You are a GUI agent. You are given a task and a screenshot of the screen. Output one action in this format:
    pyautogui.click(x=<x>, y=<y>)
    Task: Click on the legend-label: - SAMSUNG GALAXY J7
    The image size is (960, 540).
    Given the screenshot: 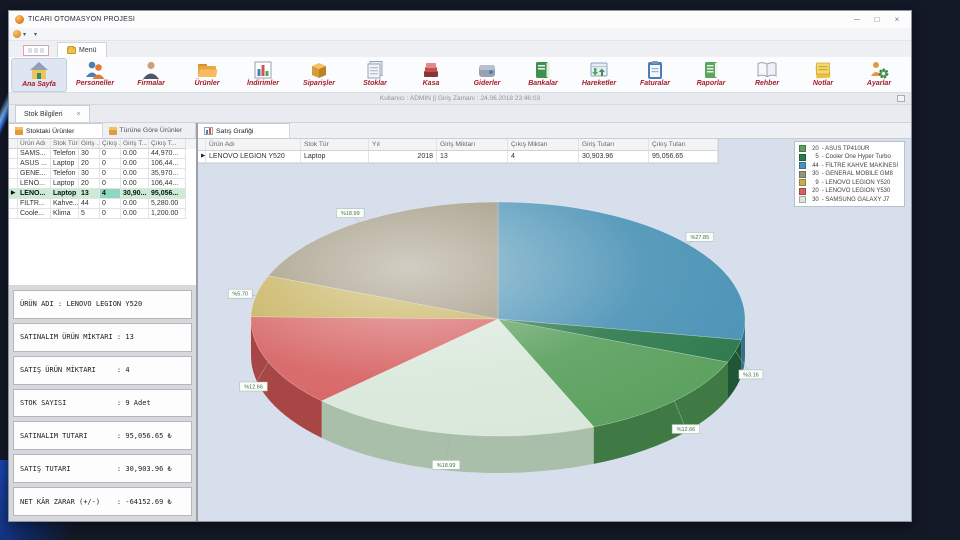 What is the action you would take?
    pyautogui.click(x=855, y=199)
    